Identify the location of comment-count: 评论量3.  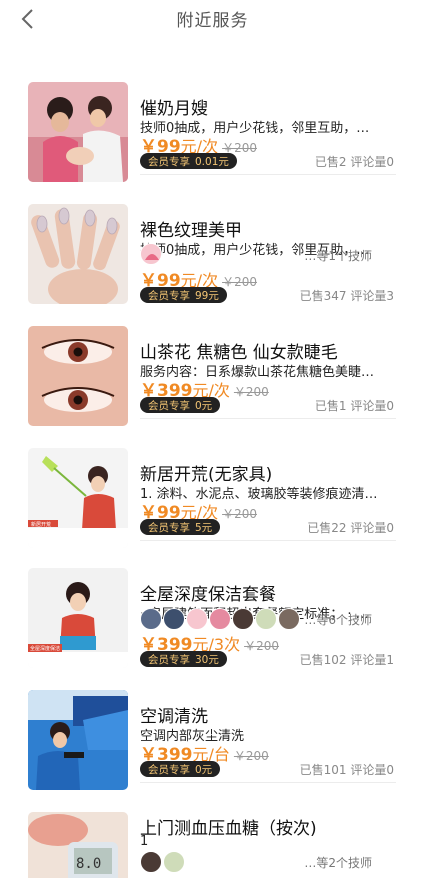
(372, 296).